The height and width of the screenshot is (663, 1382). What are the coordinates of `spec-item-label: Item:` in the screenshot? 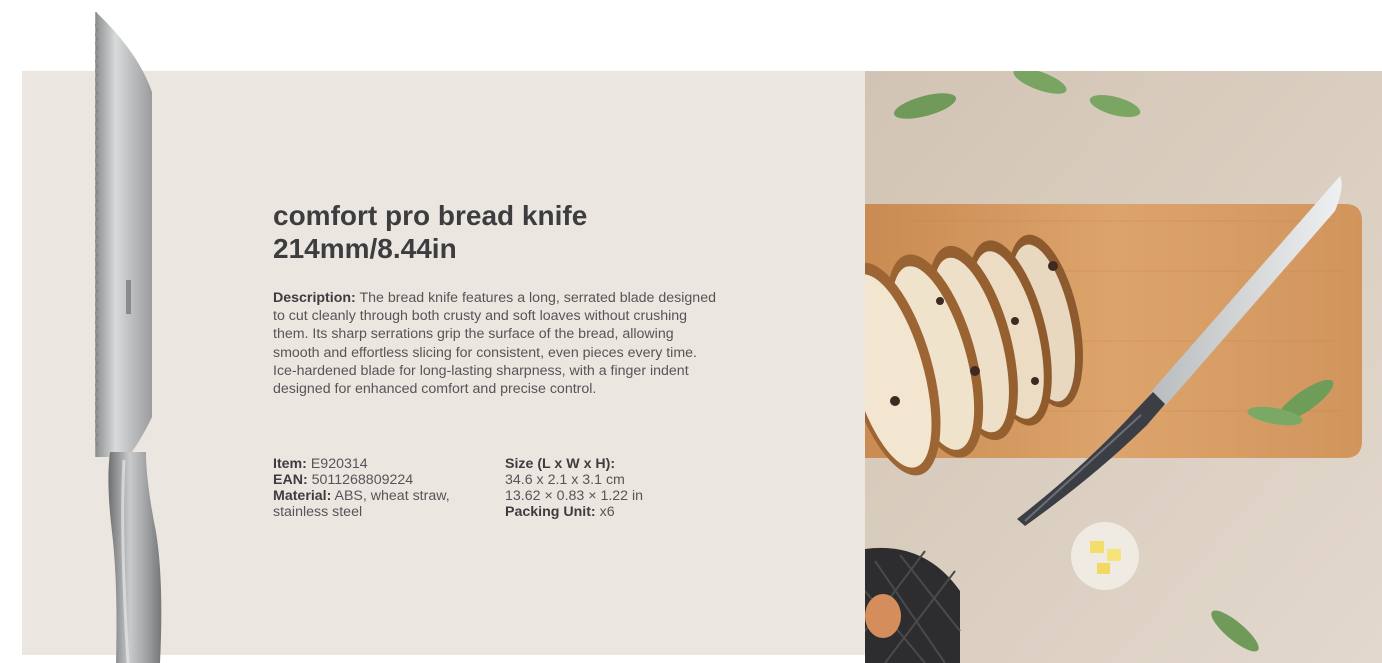 It's located at (290, 464).